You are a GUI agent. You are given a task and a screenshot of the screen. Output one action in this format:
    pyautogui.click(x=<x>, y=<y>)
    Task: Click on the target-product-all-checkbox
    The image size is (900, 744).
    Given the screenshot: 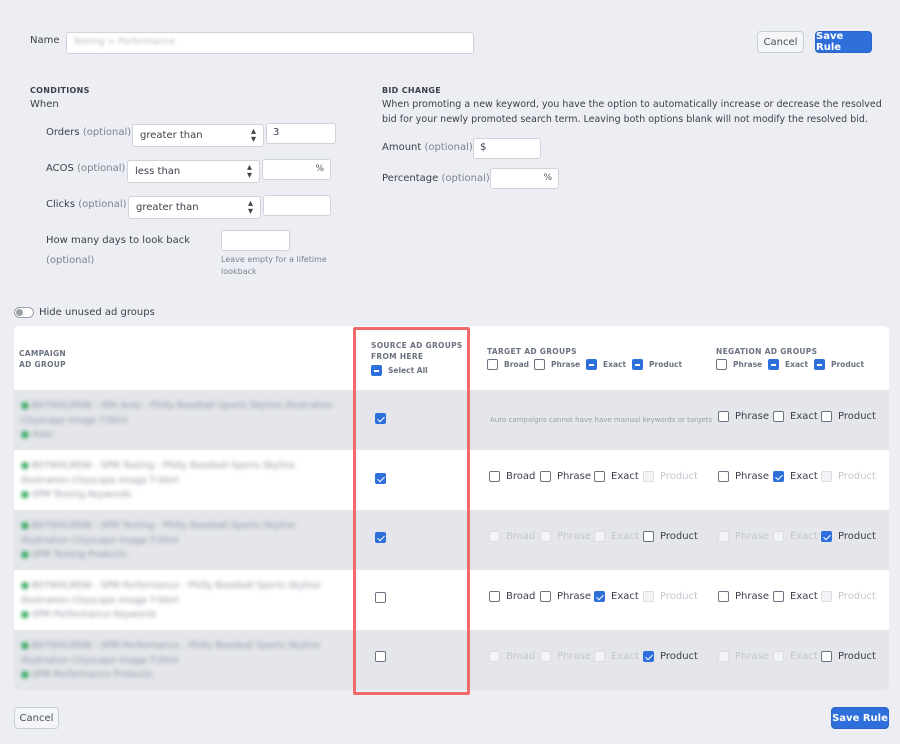 What is the action you would take?
    pyautogui.click(x=637, y=364)
    